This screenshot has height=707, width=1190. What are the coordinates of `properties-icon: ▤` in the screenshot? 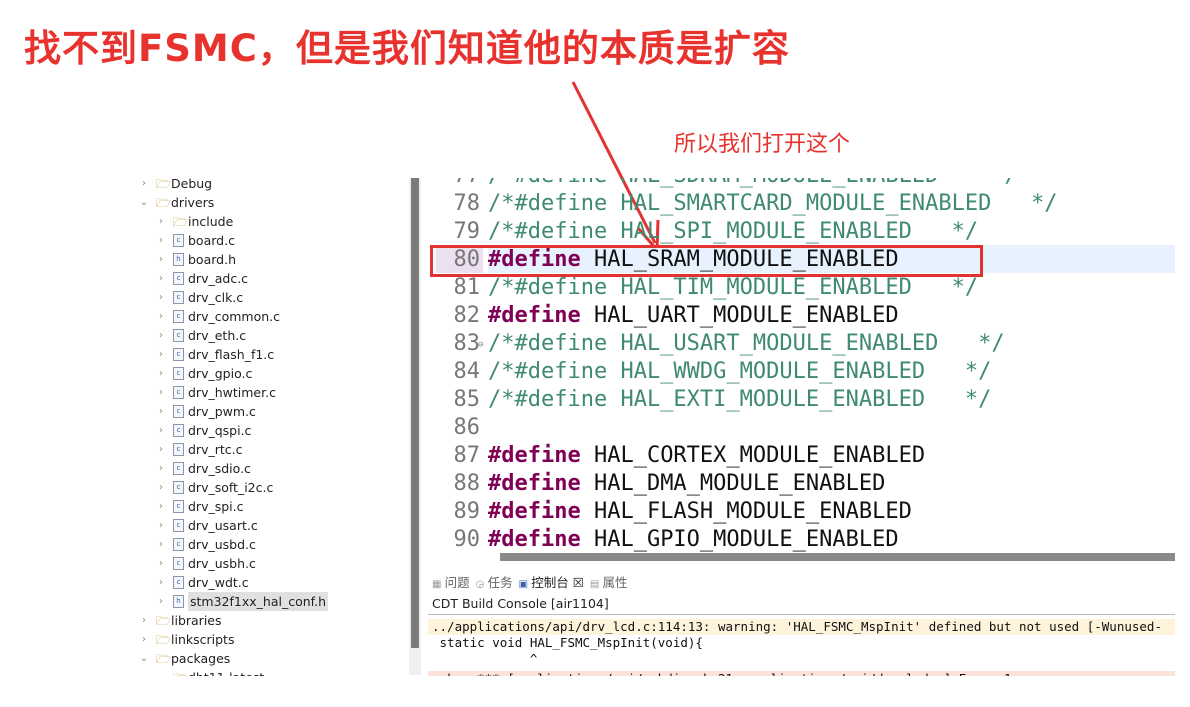 It's located at (596, 584).